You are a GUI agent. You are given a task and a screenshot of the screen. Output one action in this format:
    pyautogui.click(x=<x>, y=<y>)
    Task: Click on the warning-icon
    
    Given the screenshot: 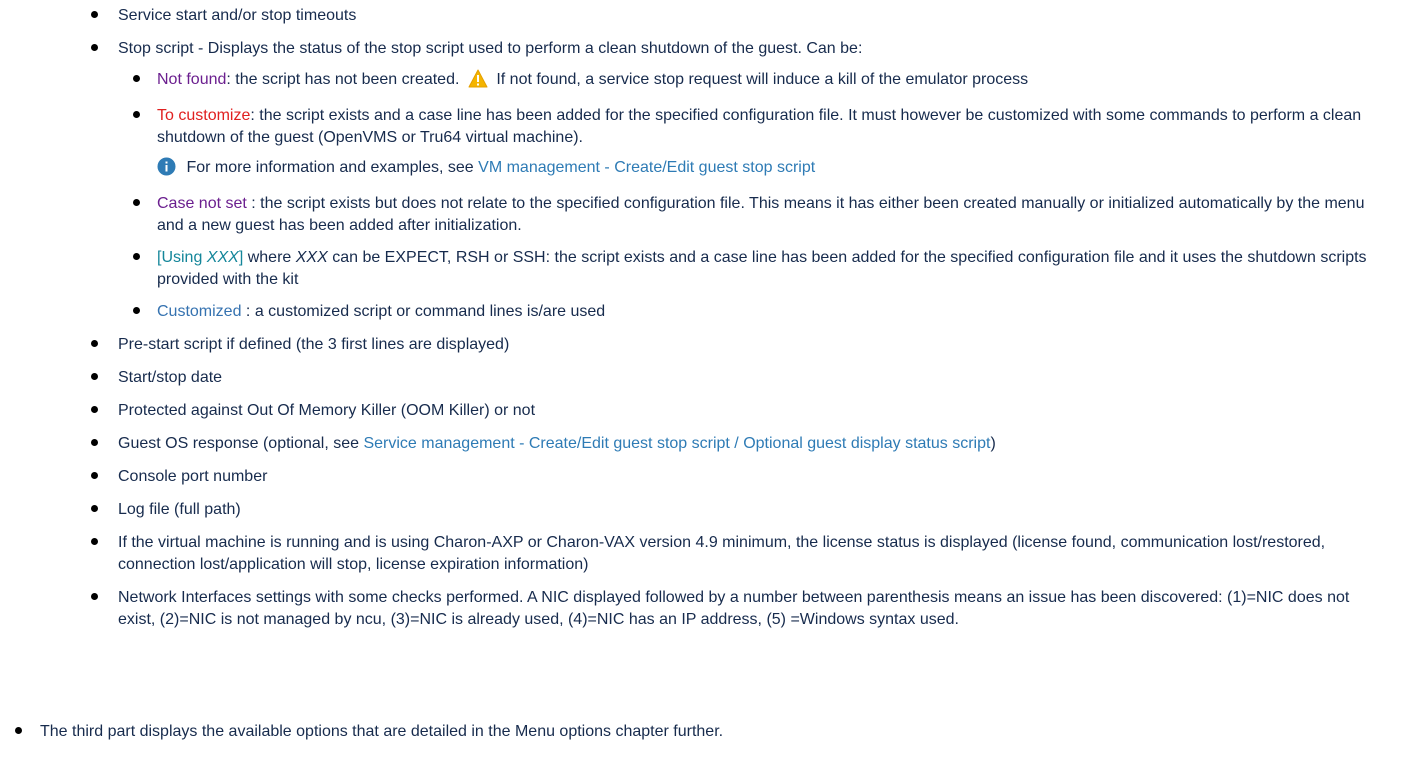 What is the action you would take?
    pyautogui.click(x=478, y=82)
    